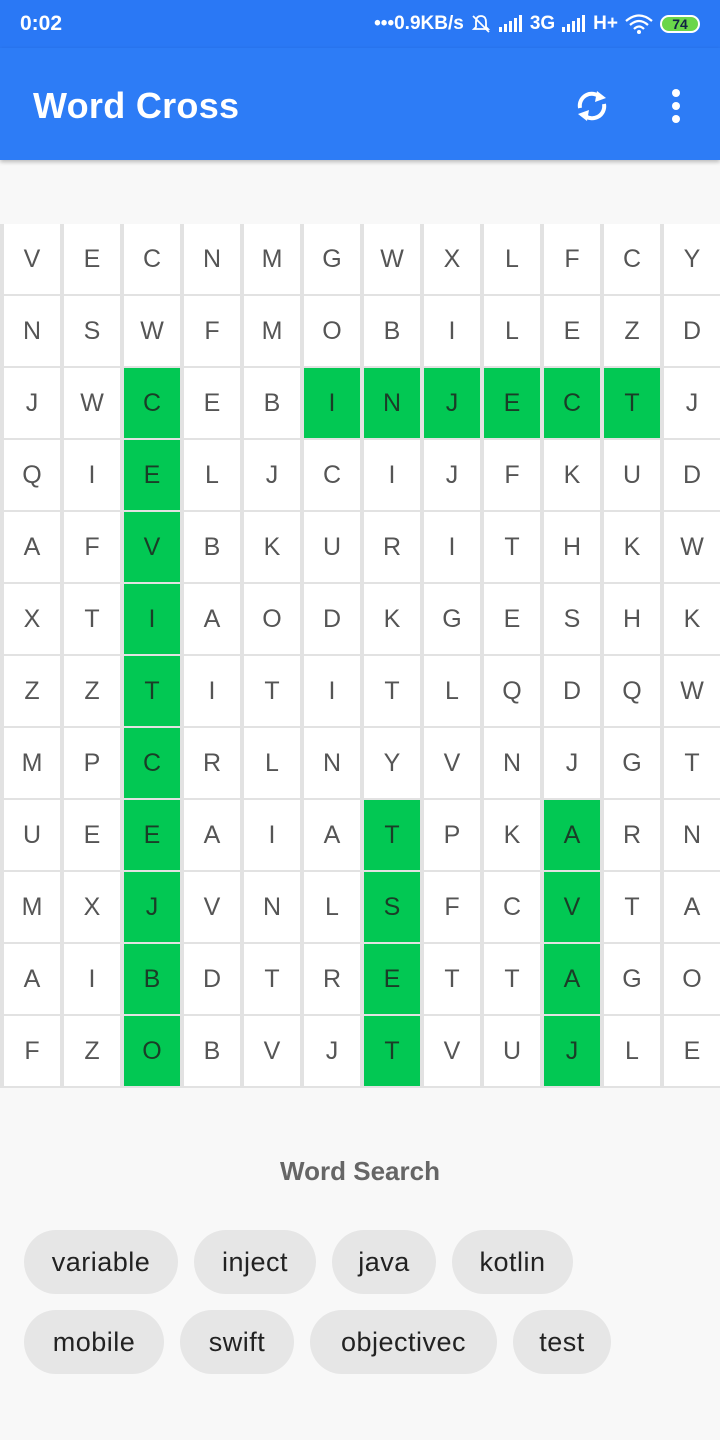 The image size is (720, 1440). I want to click on word-chip: mobile, so click(94, 1342).